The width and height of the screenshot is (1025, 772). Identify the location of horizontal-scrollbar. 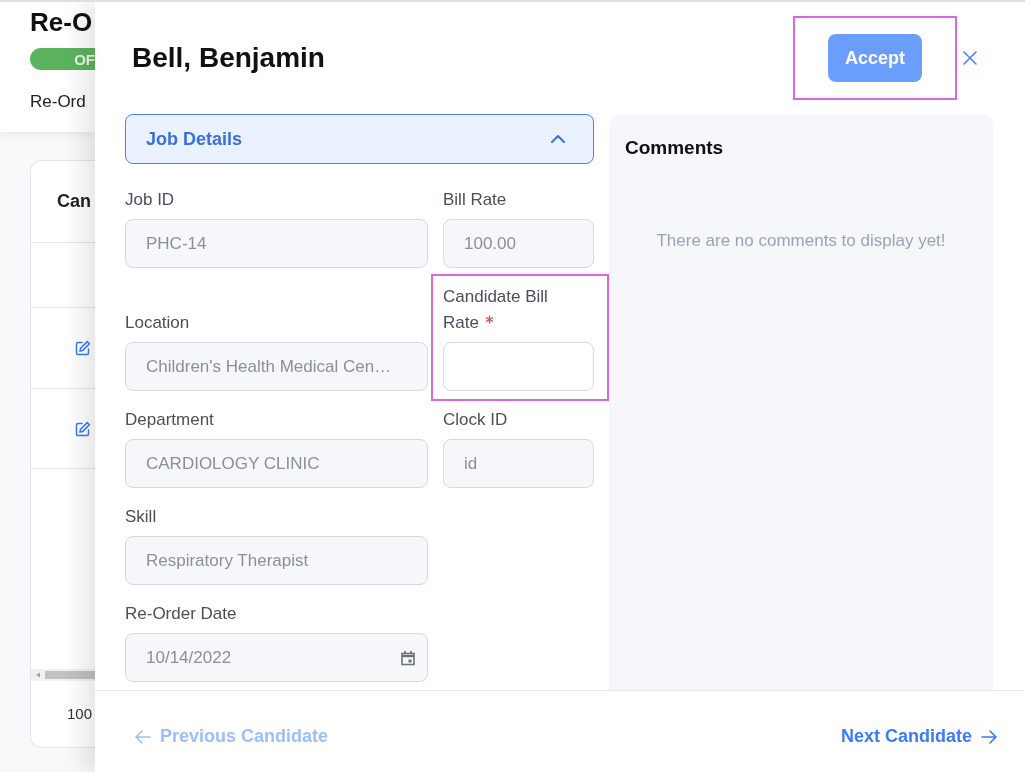
(63, 675).